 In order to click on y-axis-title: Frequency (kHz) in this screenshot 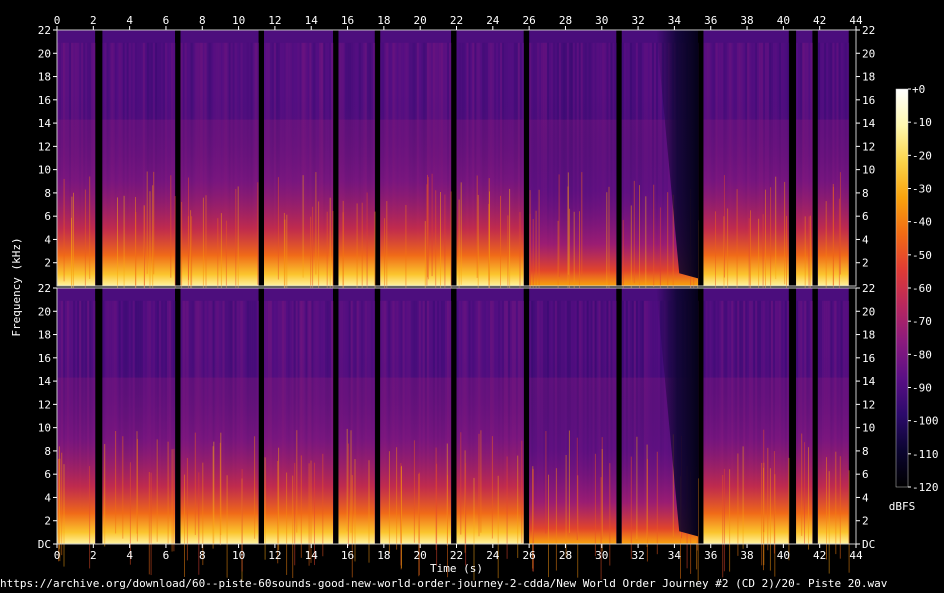, I will do `click(16, 286)`.